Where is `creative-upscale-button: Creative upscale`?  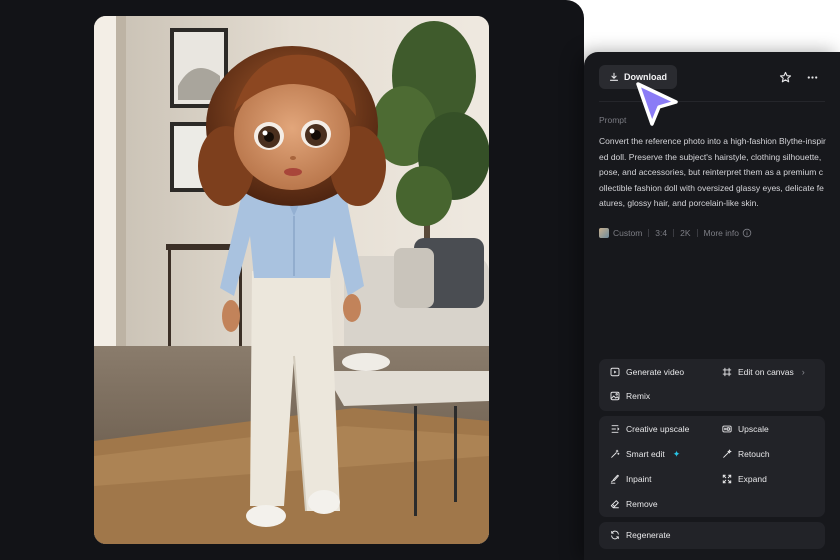 creative-upscale-button: Creative upscale is located at coordinates (649, 429).